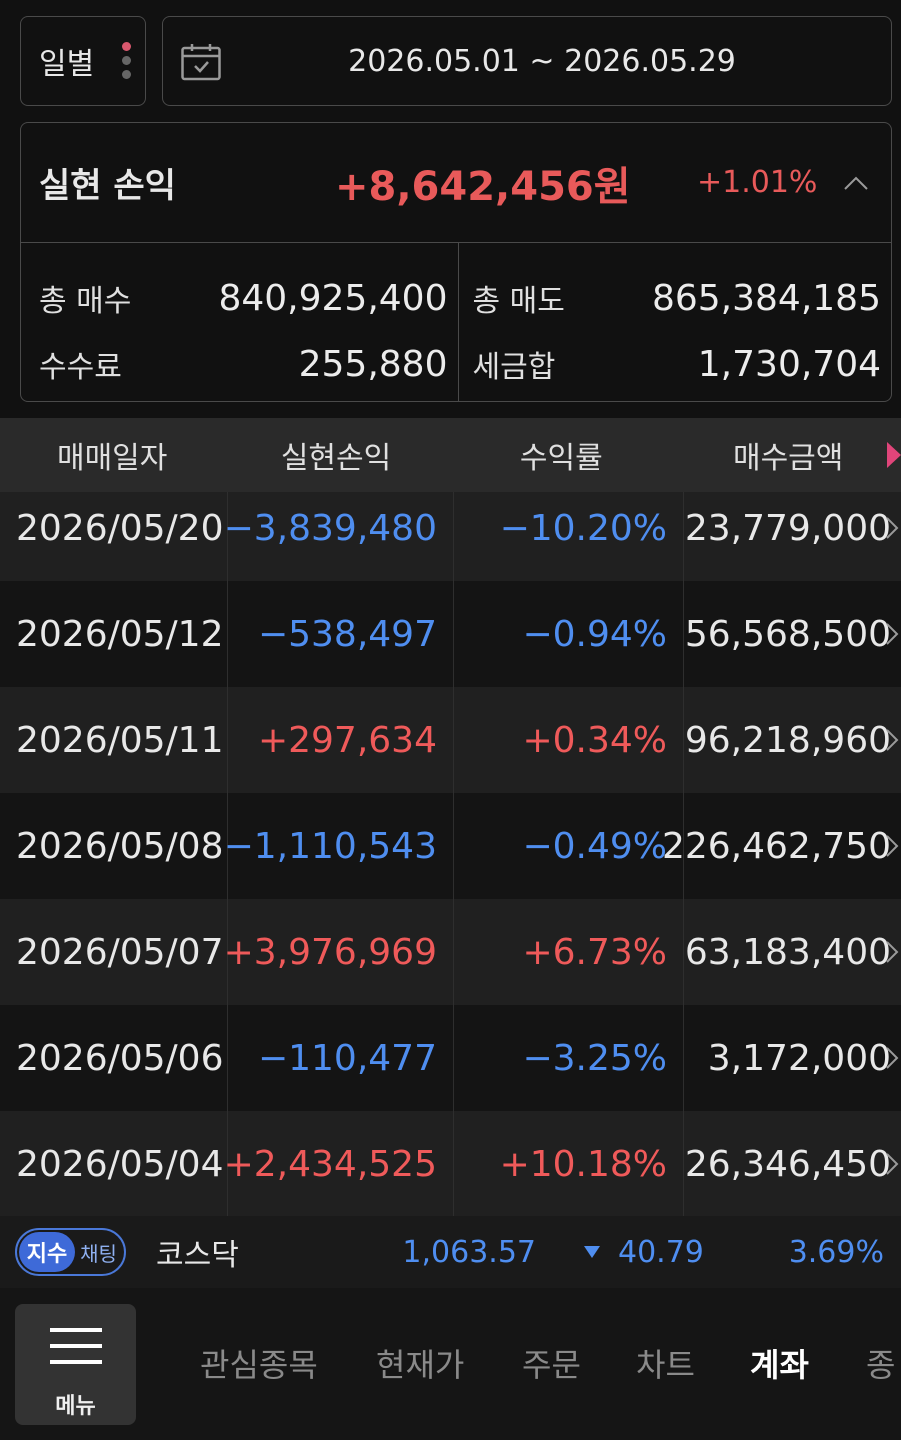  I want to click on summary-rate: +1.01%, so click(757, 182).